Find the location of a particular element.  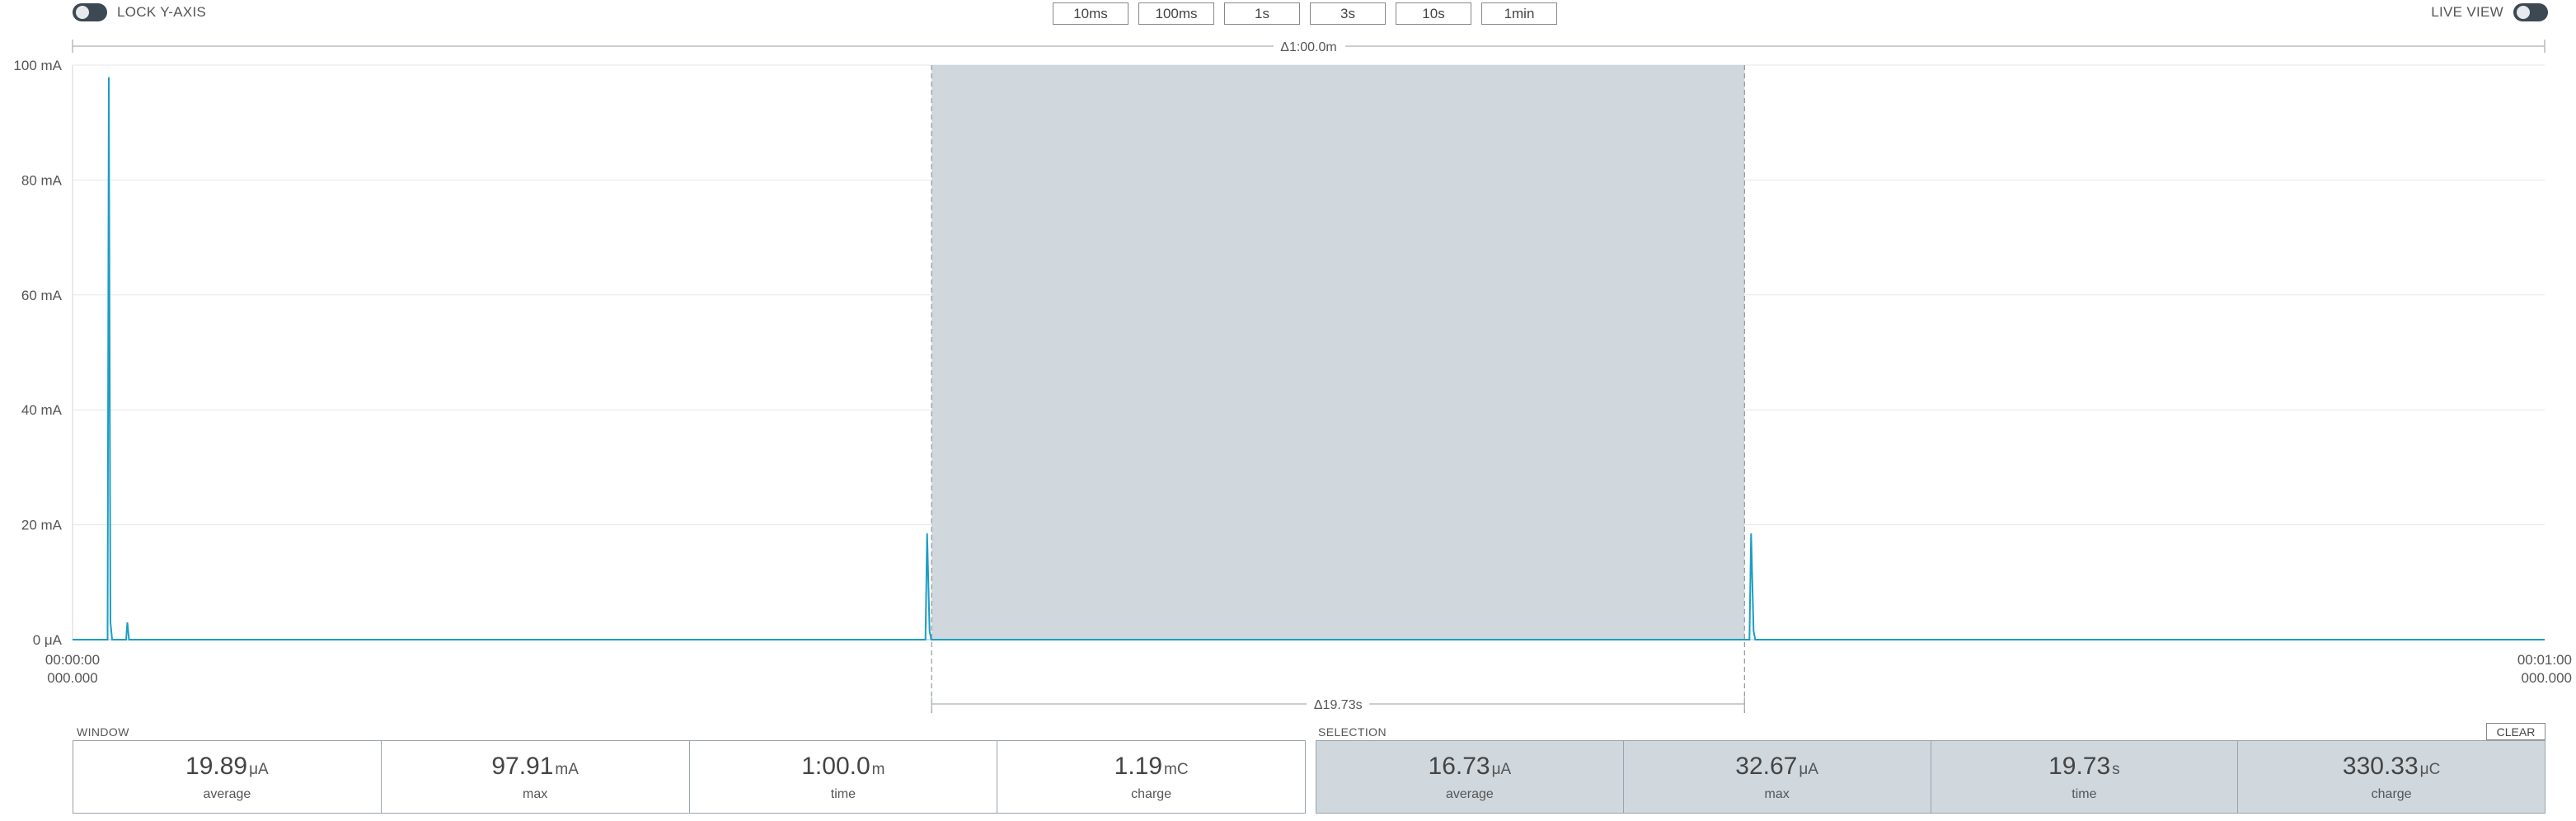

selection-max-cell: 32.67 μA max is located at coordinates (1778, 777).